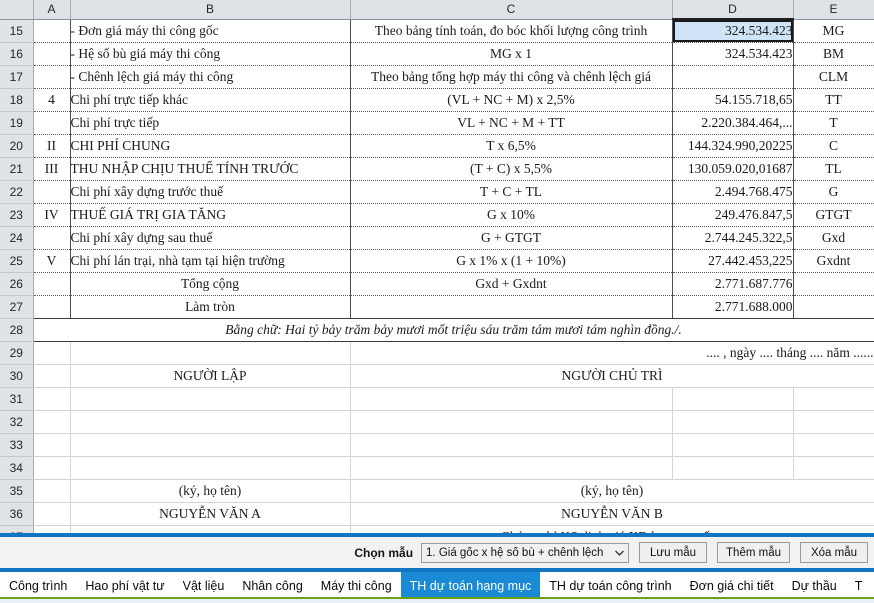  I want to click on sheet-tab-7: Đơn giá chi tiết, so click(731, 585).